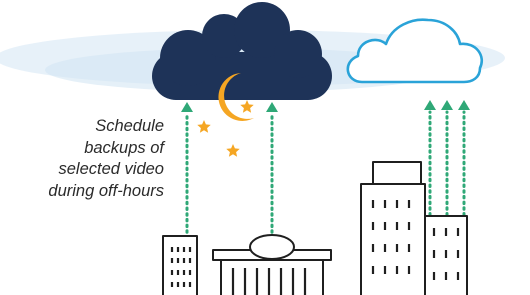 The width and height of the screenshot is (530, 295). What do you see at coordinates (111, 169) in the screenshot?
I see `caption-line: selected video` at bounding box center [111, 169].